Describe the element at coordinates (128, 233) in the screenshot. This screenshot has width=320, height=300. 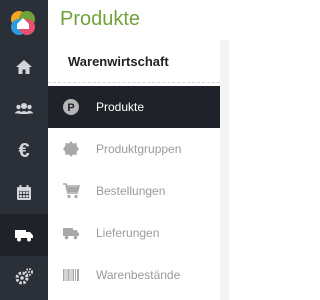
I see `submenu-item-label: Lieferungen` at that location.